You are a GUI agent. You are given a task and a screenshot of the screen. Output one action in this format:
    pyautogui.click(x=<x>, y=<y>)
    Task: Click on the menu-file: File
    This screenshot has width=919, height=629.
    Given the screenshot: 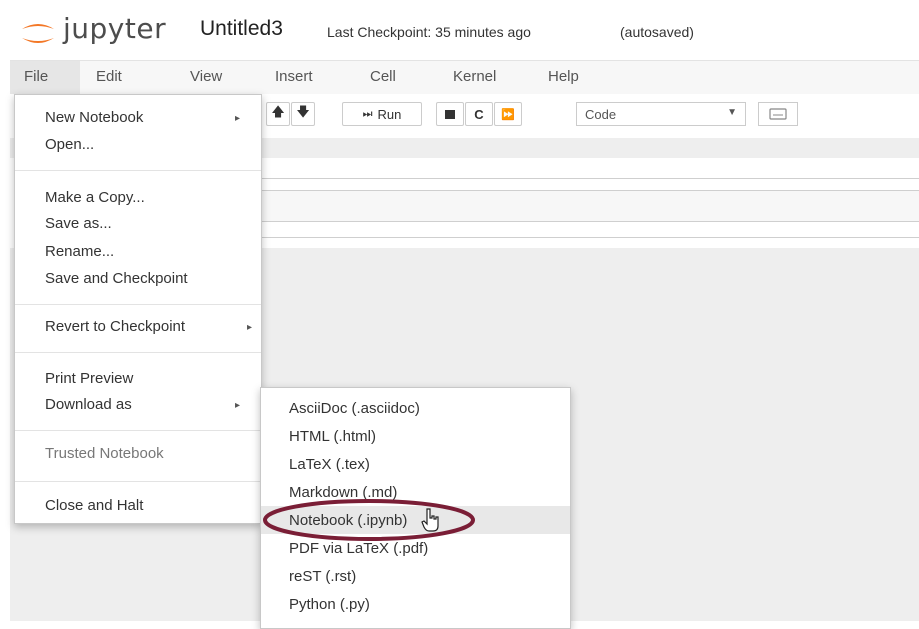 What is the action you would take?
    pyautogui.click(x=36, y=76)
    